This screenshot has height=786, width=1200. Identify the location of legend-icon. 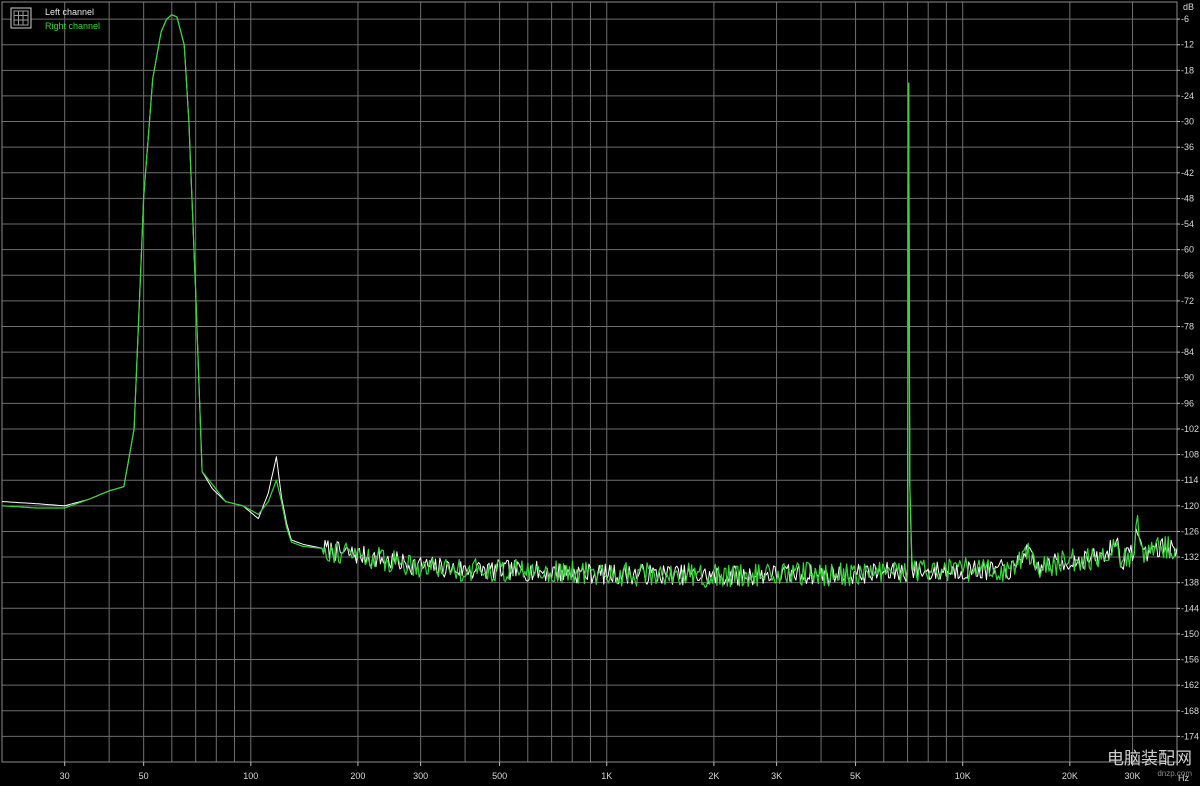
(21, 18).